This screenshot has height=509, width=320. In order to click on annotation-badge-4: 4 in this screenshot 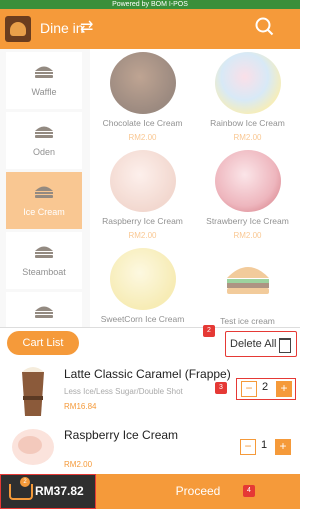, I will do `click(249, 491)`.